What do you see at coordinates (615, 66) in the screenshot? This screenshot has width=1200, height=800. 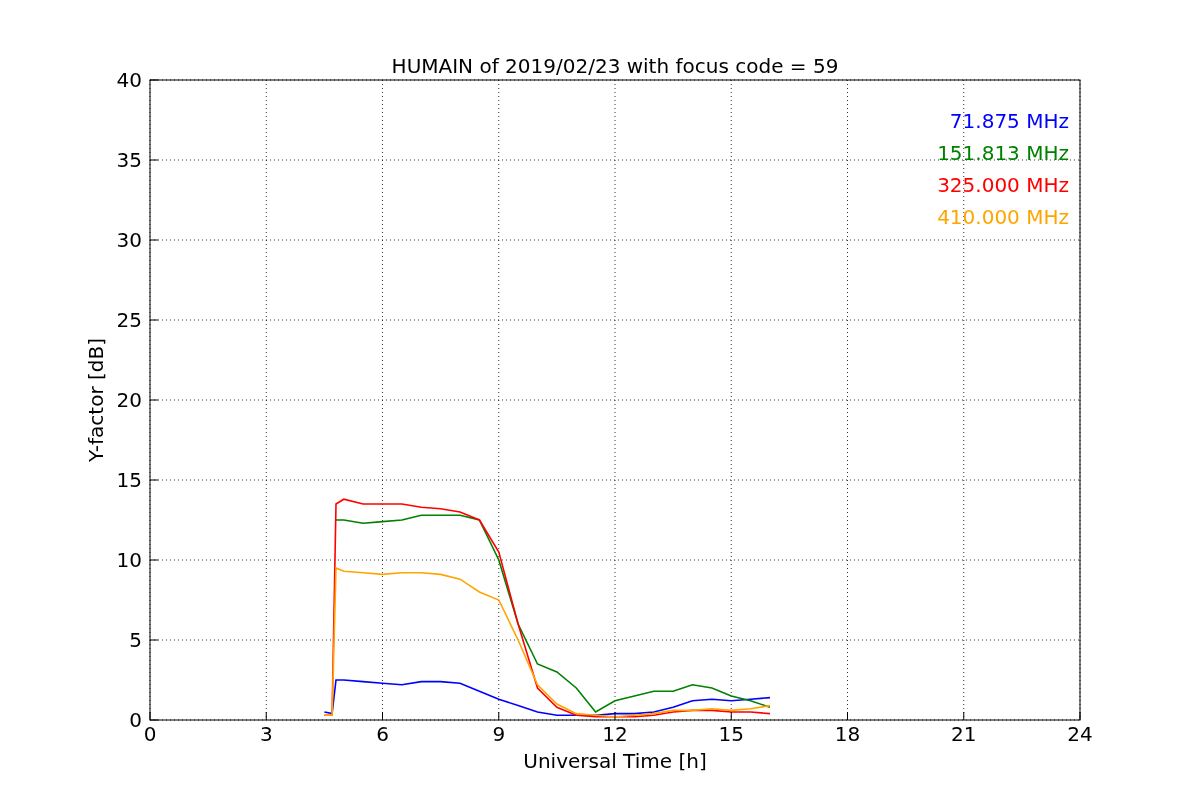 I see `chart-title: HUMAIN of 2019/02/23 with focus code = 59` at bounding box center [615, 66].